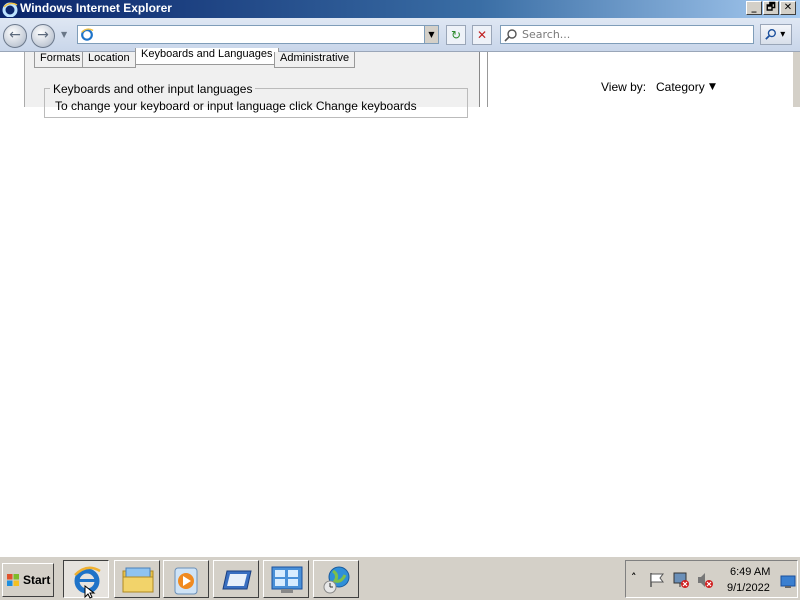  Describe the element at coordinates (258, 34) in the screenshot. I see `address-bar: ▼` at that location.